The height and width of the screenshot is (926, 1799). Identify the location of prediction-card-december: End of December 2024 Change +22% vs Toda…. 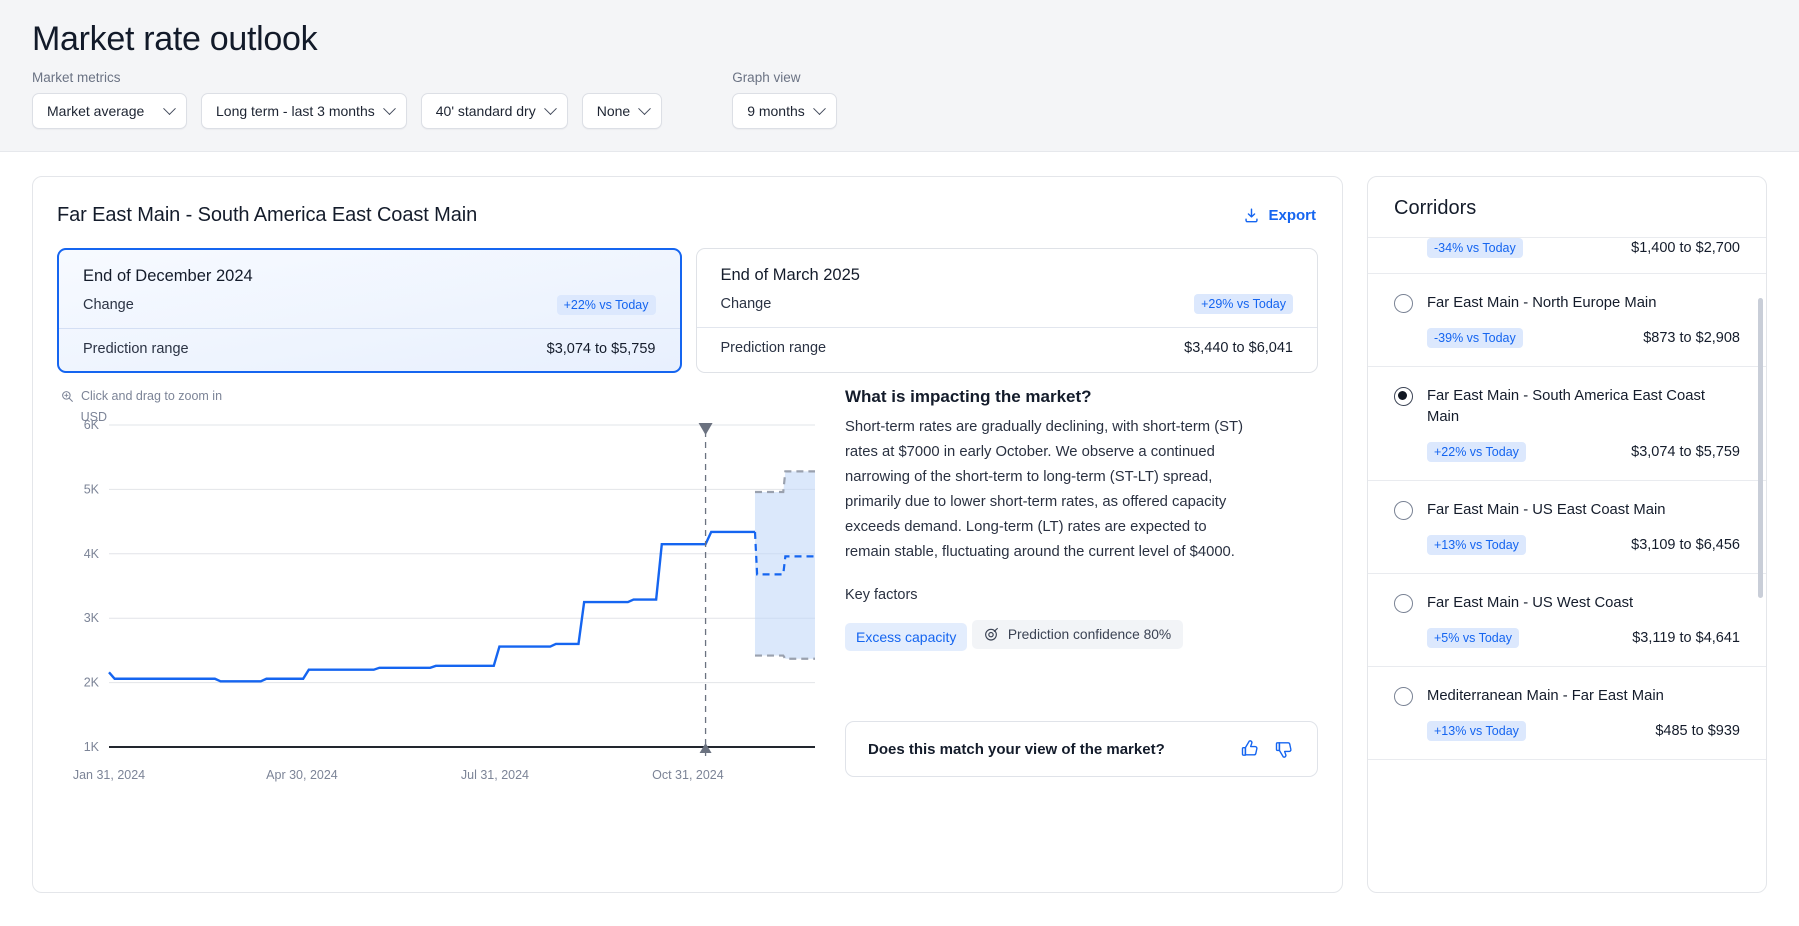
(369, 310).